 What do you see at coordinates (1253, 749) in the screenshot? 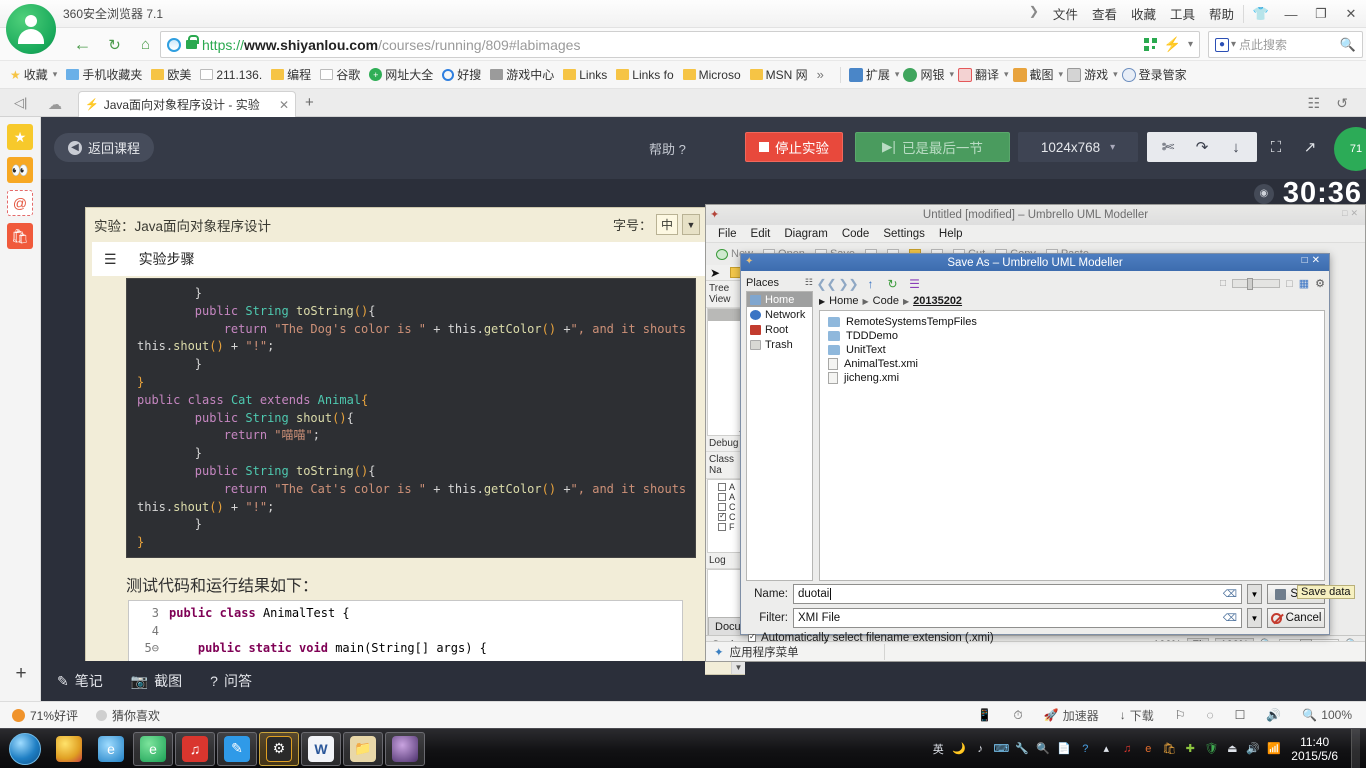
I see `volume-icon: 🔊` at bounding box center [1253, 749].